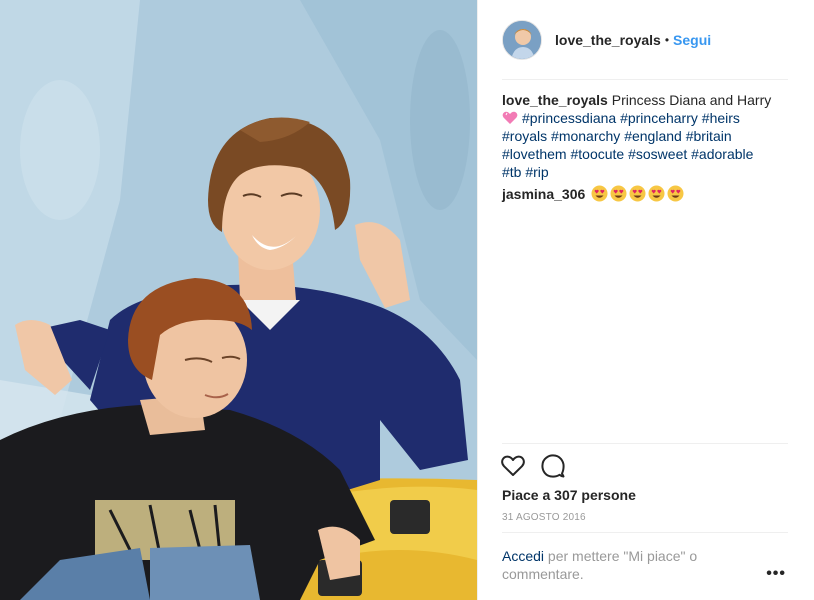  I want to click on hashtag-princeharry: #princeharry, so click(659, 118).